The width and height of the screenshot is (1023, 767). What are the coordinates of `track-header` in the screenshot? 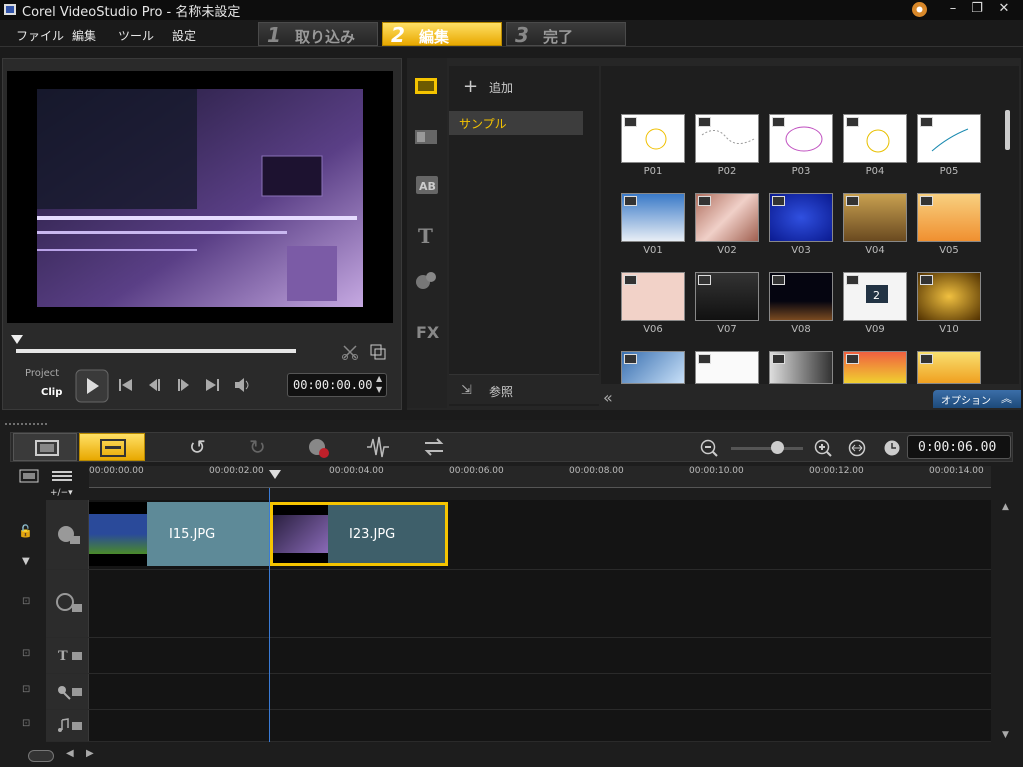 It's located at (67, 534).